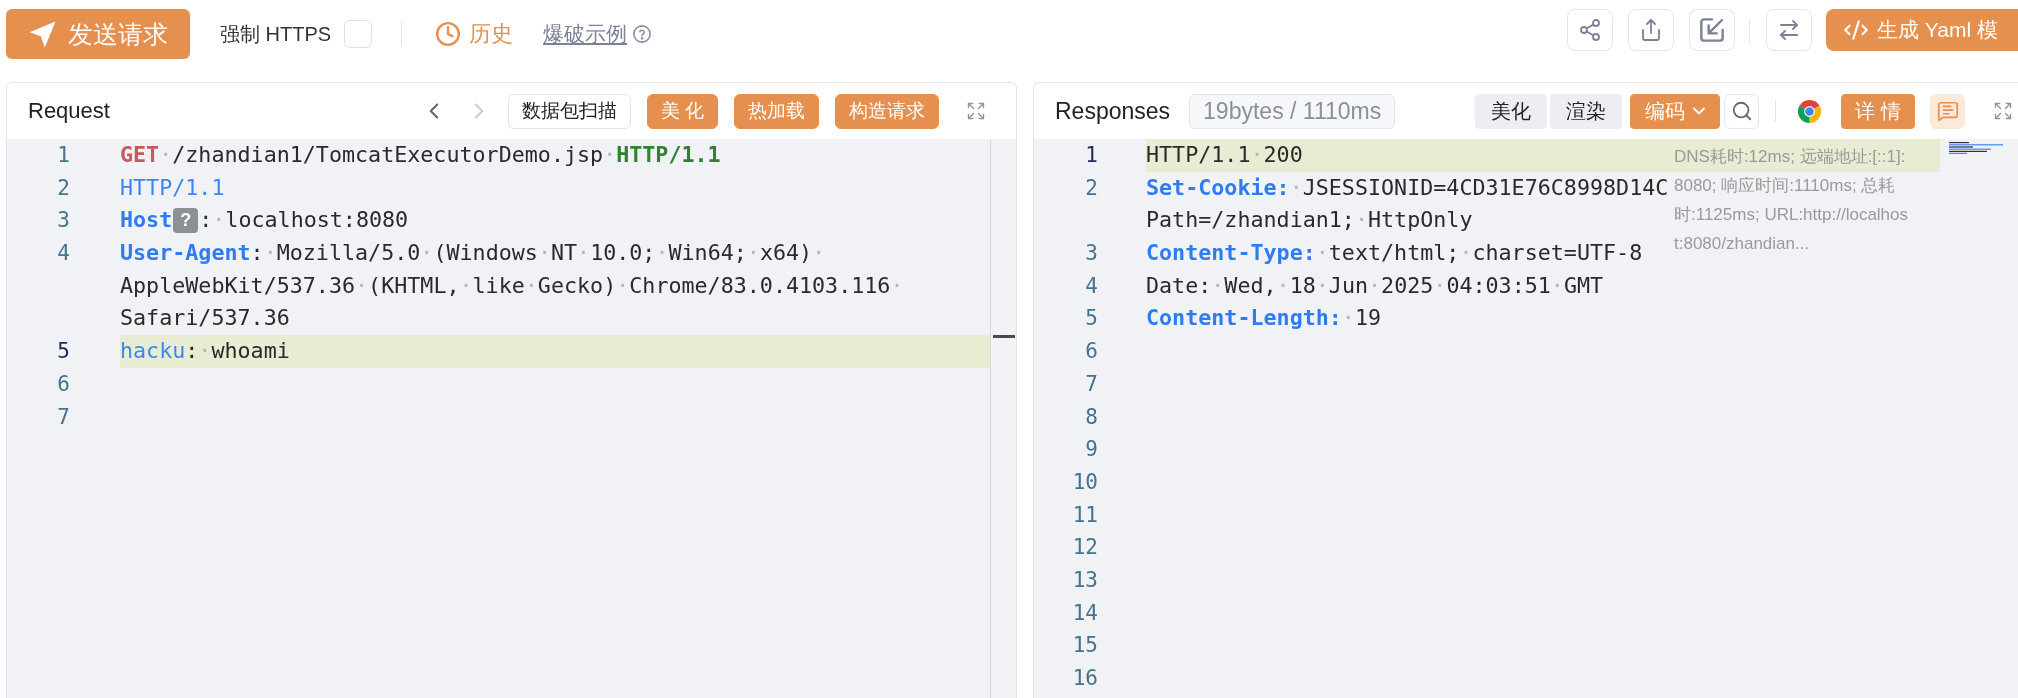 The image size is (2018, 698). Describe the element at coordinates (512, 285) in the screenshot. I see `code-text: AppleWebKit/537.36·(KHTML,·like·Gecko)·Chrome/83.0.4103.116·` at that location.